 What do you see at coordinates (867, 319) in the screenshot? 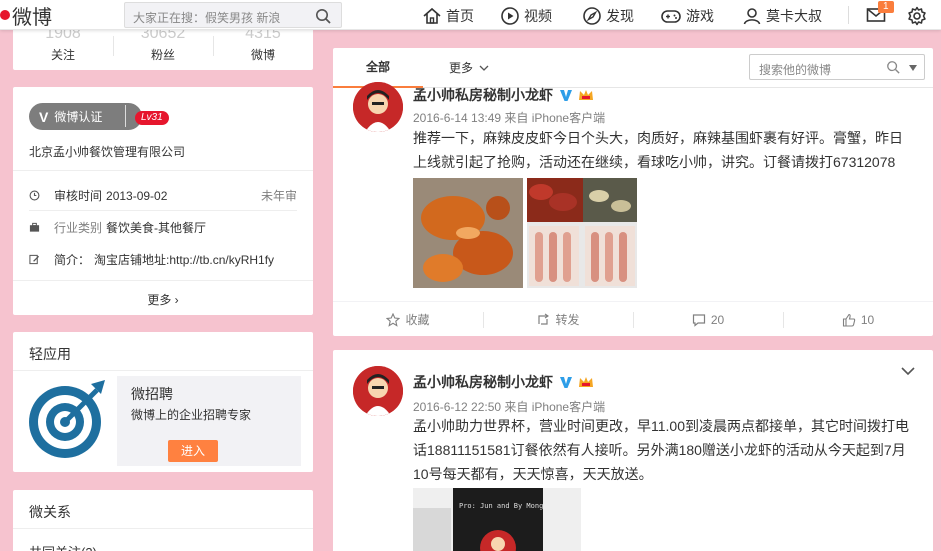
I see `like-count: 10` at bounding box center [867, 319].